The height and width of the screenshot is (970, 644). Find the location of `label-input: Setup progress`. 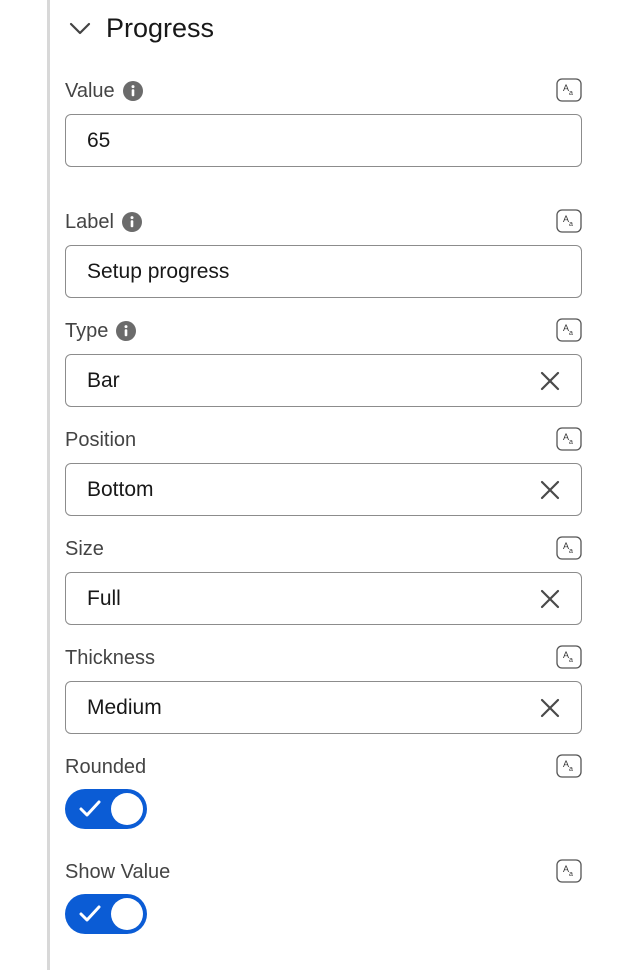

label-input: Setup progress is located at coordinates (323, 271).